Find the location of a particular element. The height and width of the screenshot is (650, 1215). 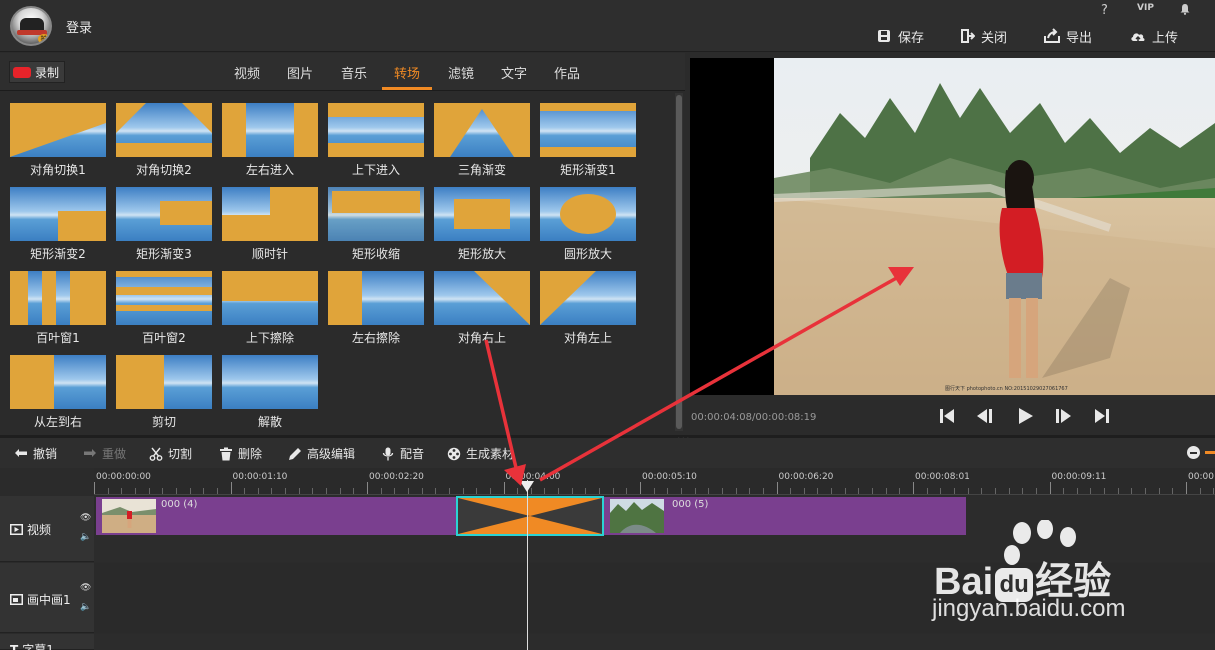

transition-tile: 对角右上 is located at coordinates (482, 311).